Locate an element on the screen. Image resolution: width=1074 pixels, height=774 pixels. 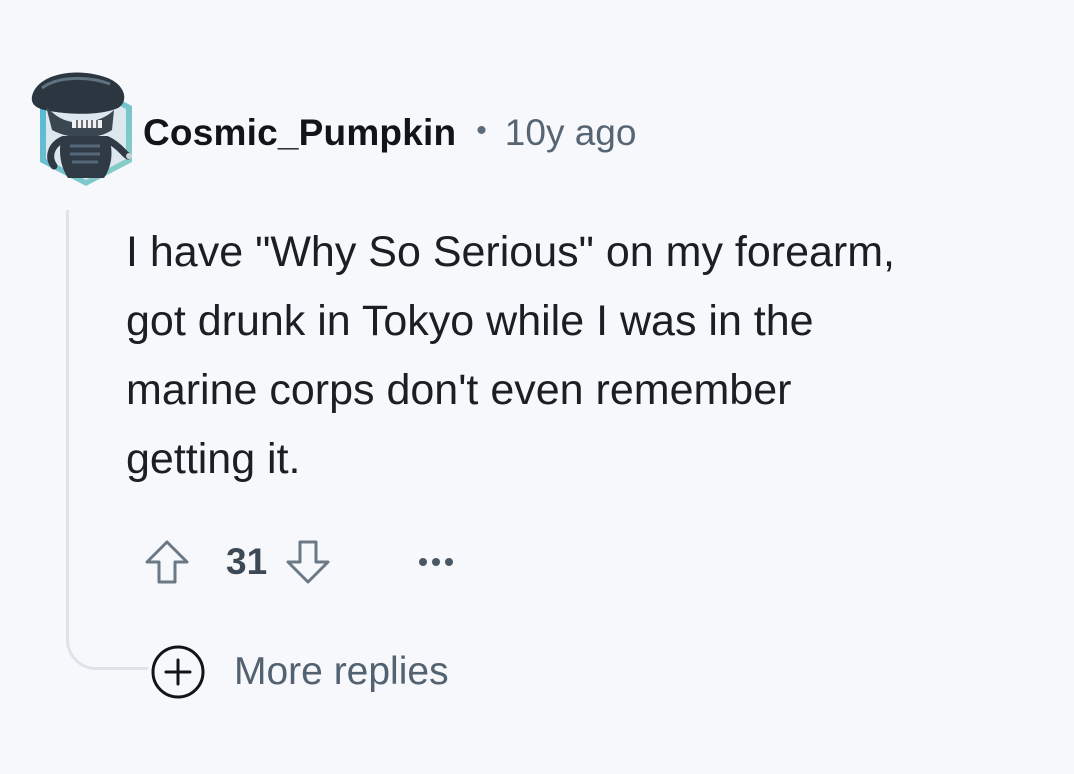
alien-snoo-avatar-icon is located at coordinates (81, 129).